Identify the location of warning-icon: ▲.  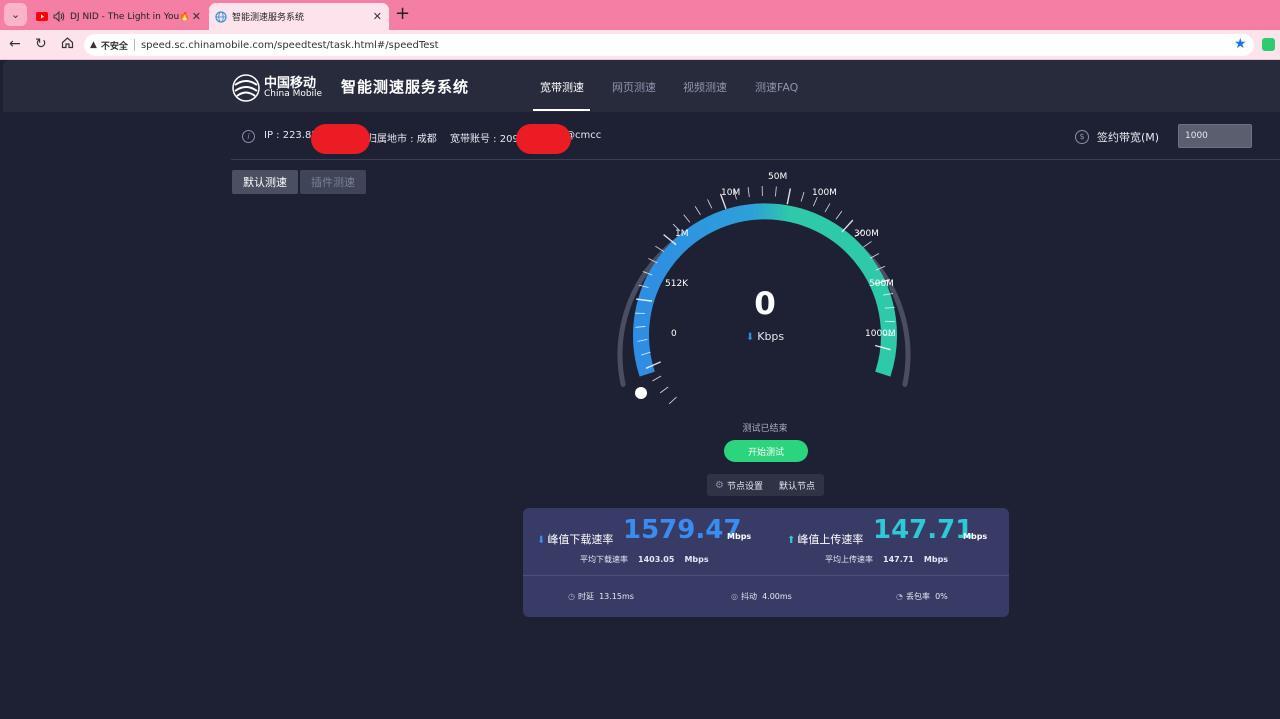
(93, 45).